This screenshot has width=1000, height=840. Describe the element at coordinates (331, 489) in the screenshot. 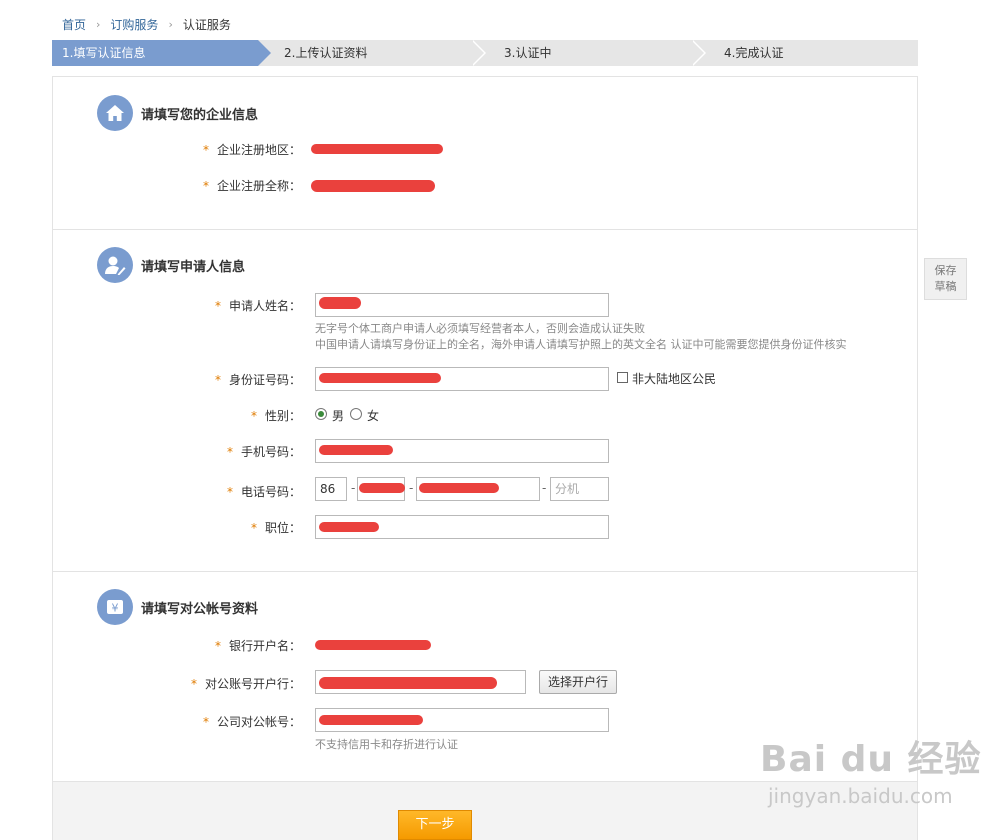

I see `phone-country-code-input: 86` at that location.